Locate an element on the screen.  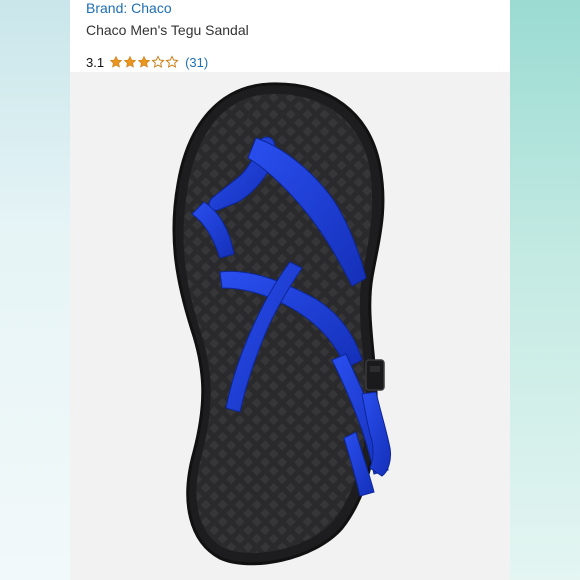
buckle is located at coordinates (375, 375).